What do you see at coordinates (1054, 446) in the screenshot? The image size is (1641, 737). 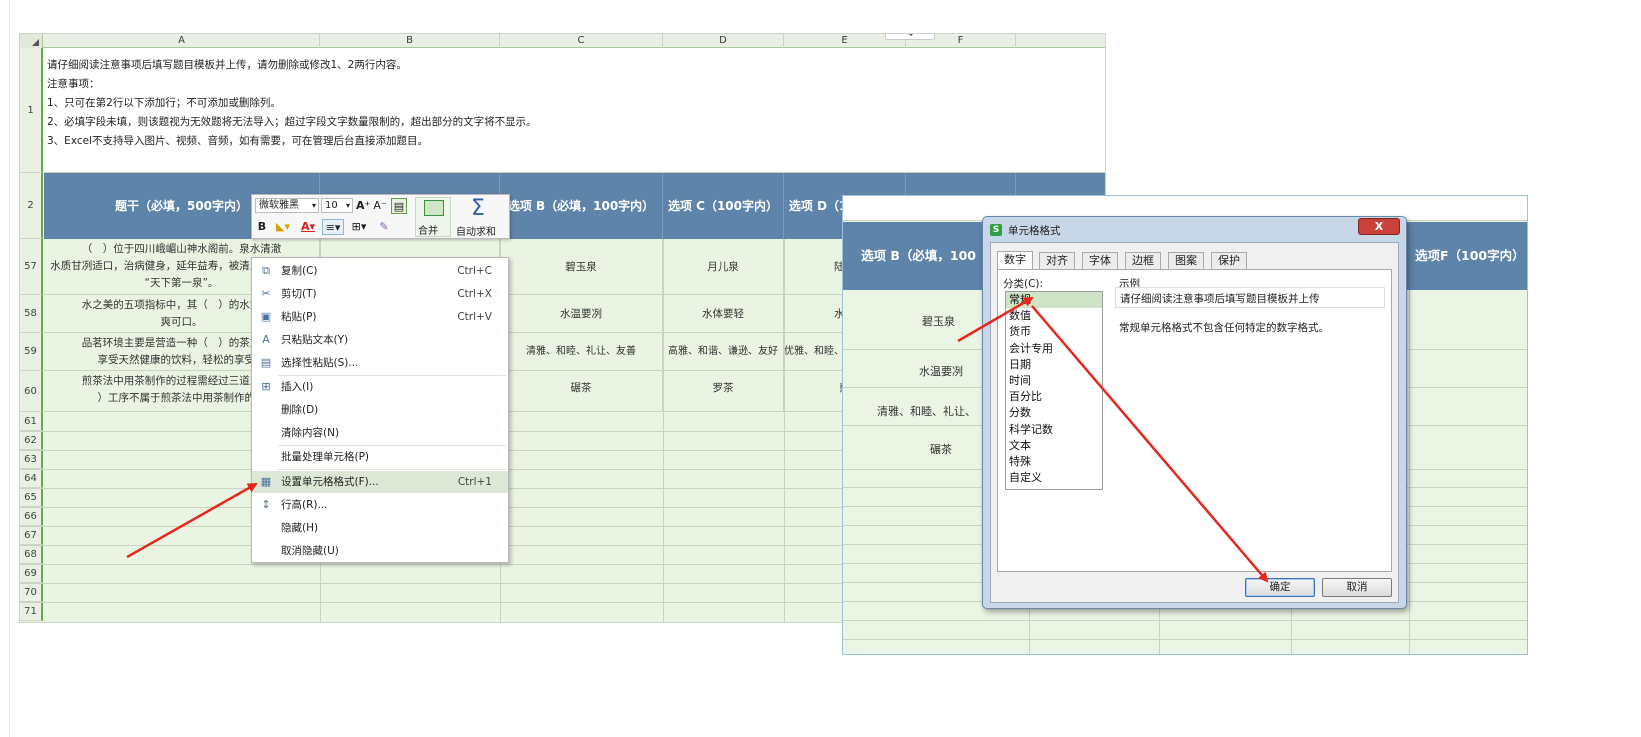 I see `category-item: 文本` at bounding box center [1054, 446].